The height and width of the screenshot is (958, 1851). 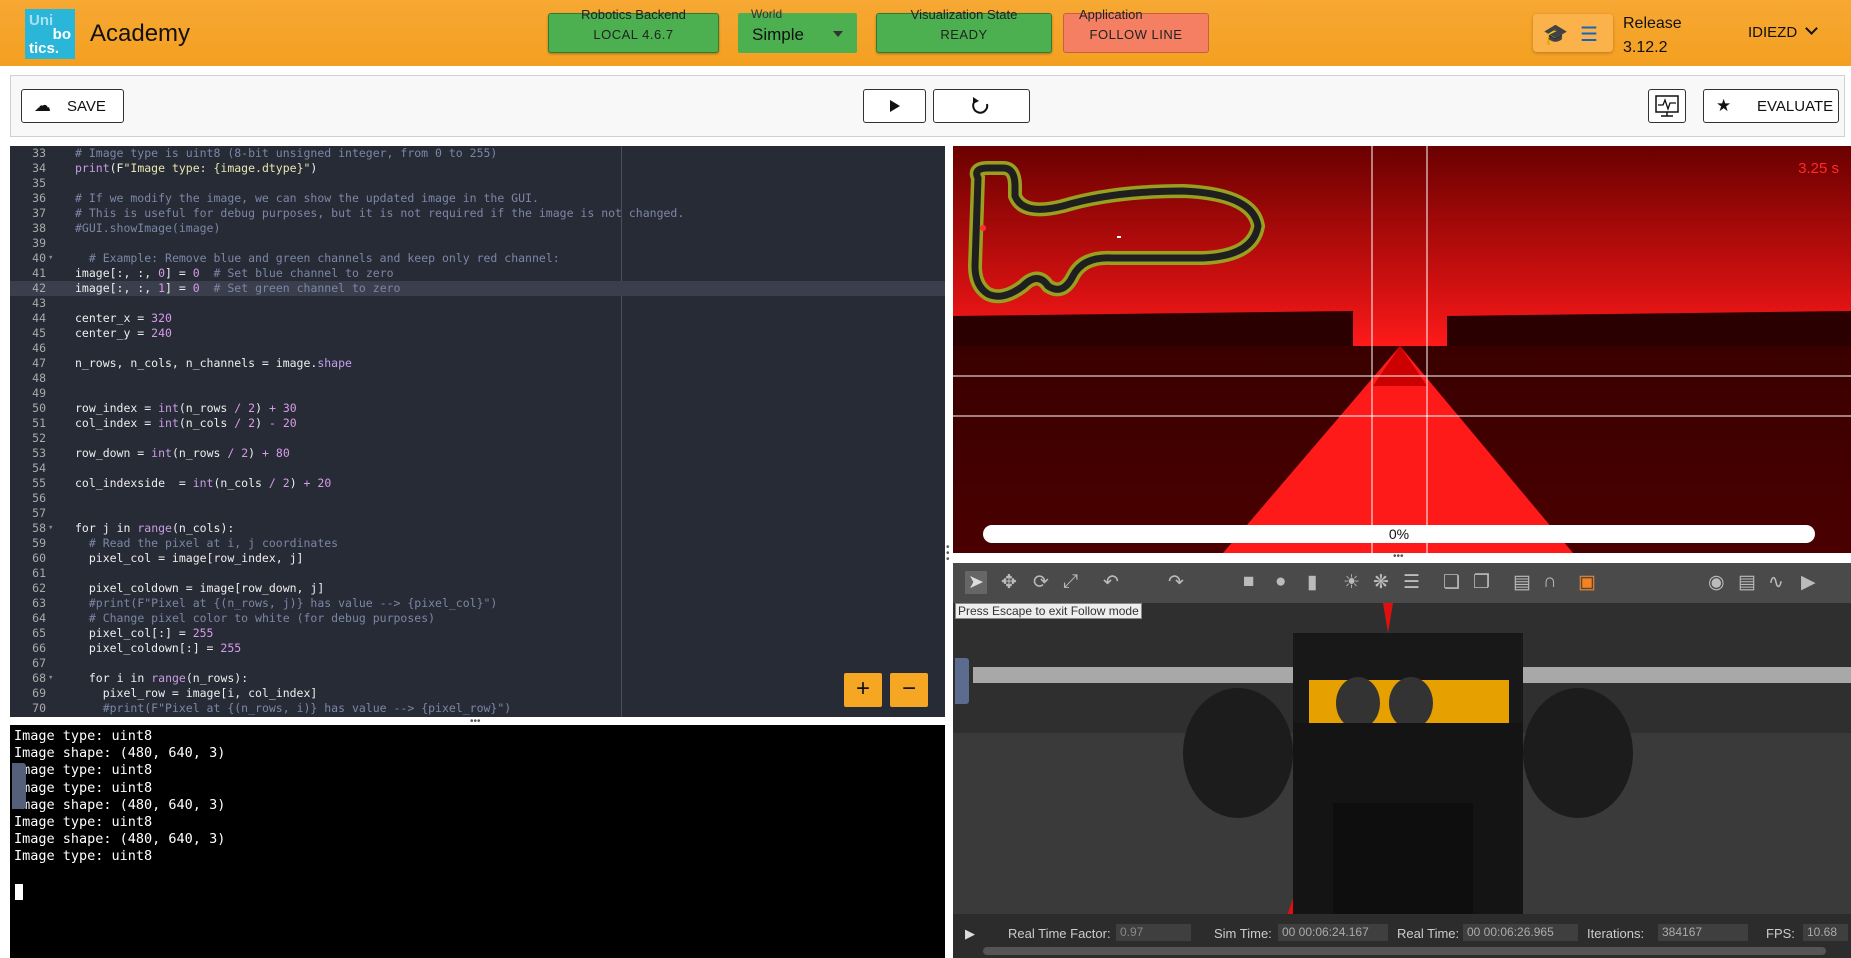 What do you see at coordinates (83, 770) in the screenshot?
I see `console-line: Image type: uint8` at bounding box center [83, 770].